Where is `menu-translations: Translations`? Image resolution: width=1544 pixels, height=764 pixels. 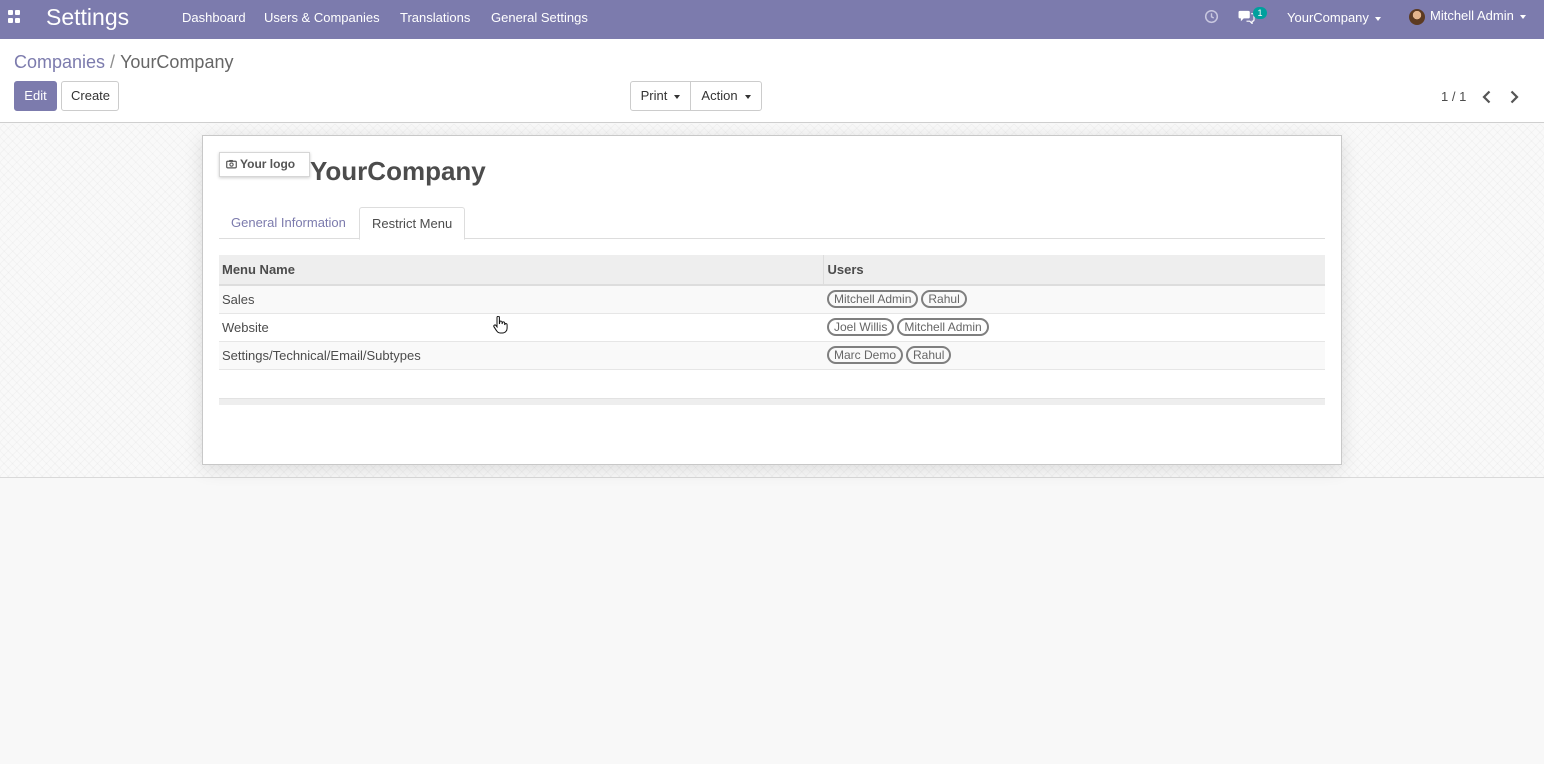 menu-translations: Translations is located at coordinates (435, 17).